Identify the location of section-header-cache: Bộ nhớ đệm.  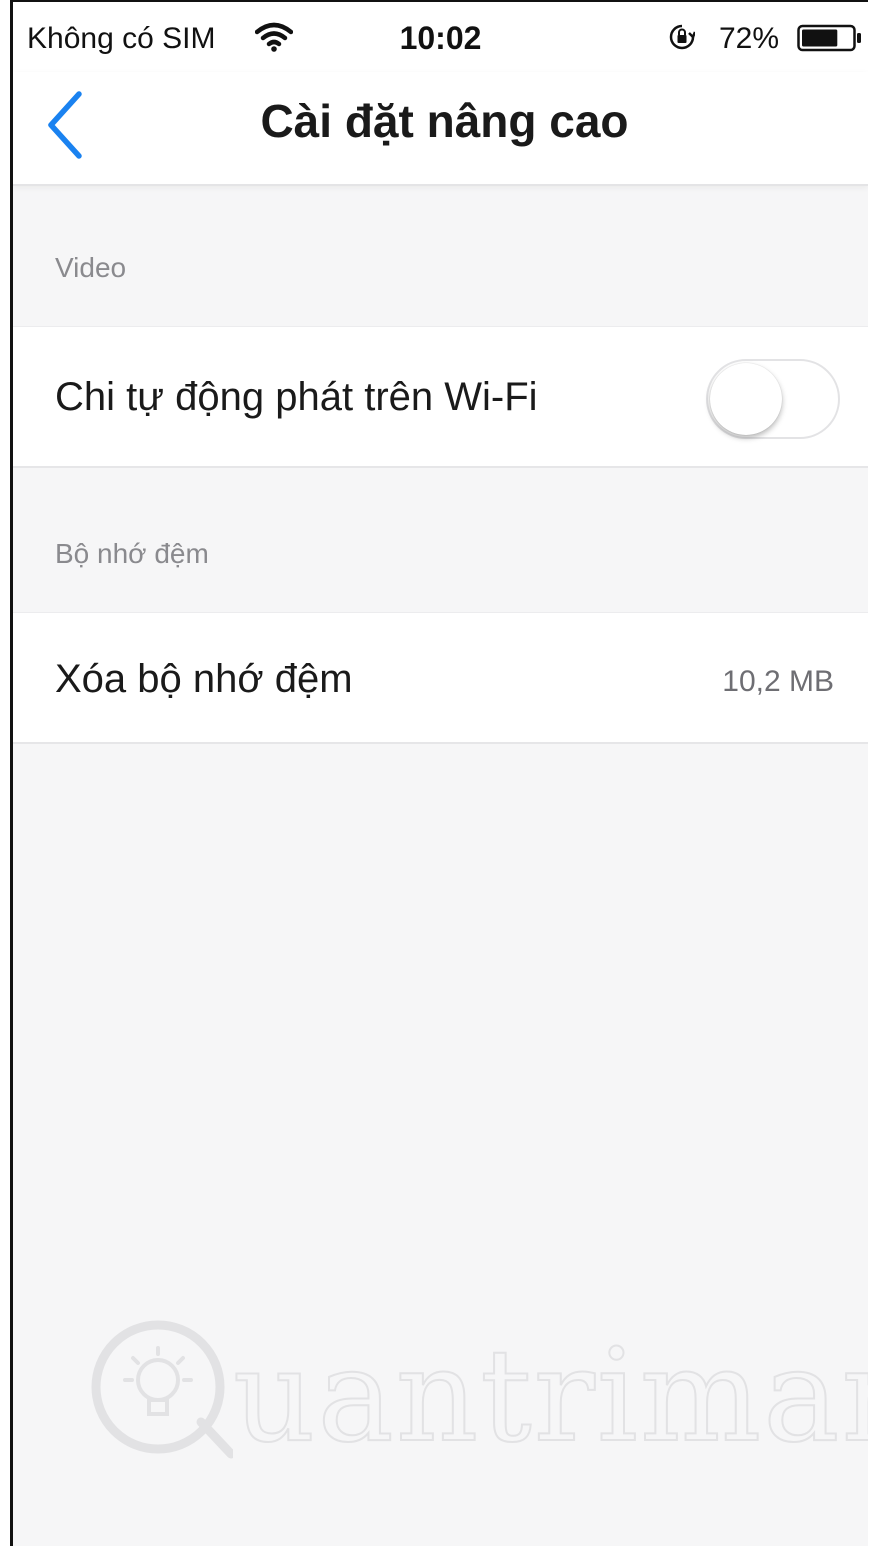
(132, 553).